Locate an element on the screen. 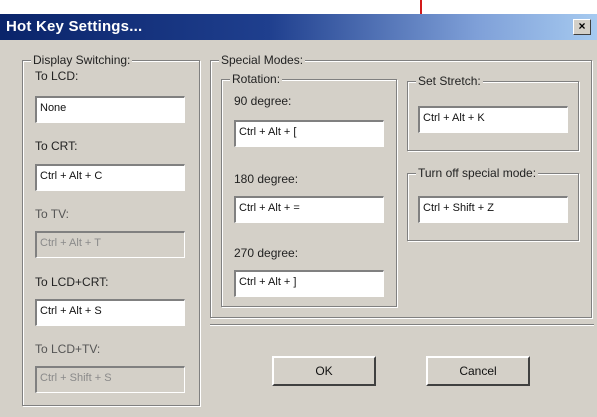 The image size is (597, 417). turn-off-special-mode-field: Ctrl + Shift + Z is located at coordinates (493, 209).